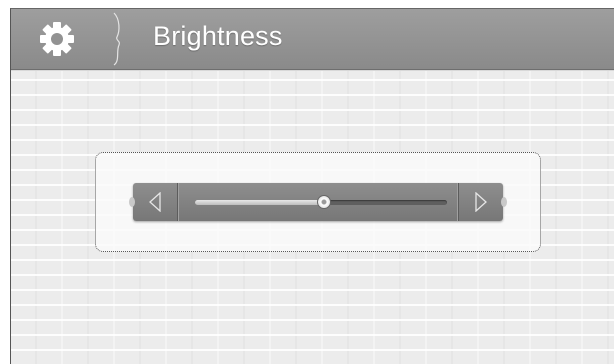 Image resolution: width=614 pixels, height=364 pixels. I want to click on settings-button, so click(57, 39).